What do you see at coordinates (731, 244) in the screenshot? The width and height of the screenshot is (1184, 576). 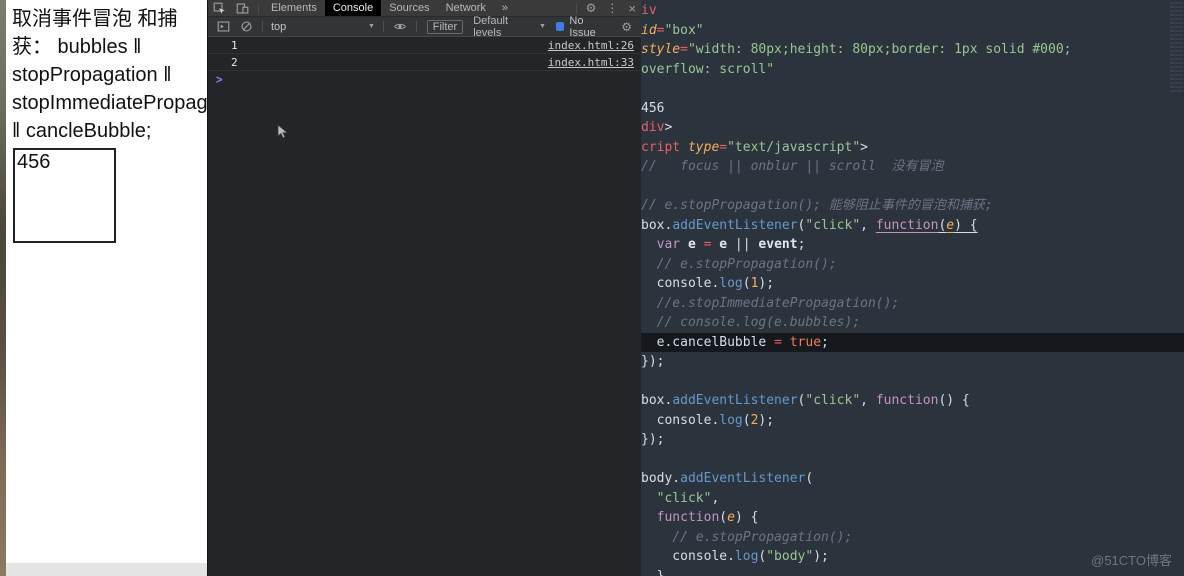 I see `code-line: var e = e || event;` at bounding box center [731, 244].